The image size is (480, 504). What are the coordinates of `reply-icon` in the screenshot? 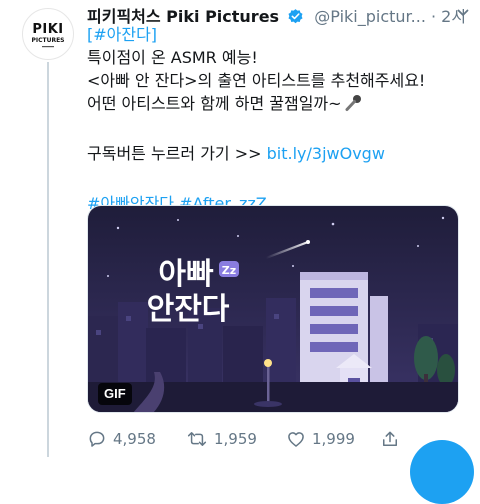 It's located at (97, 439).